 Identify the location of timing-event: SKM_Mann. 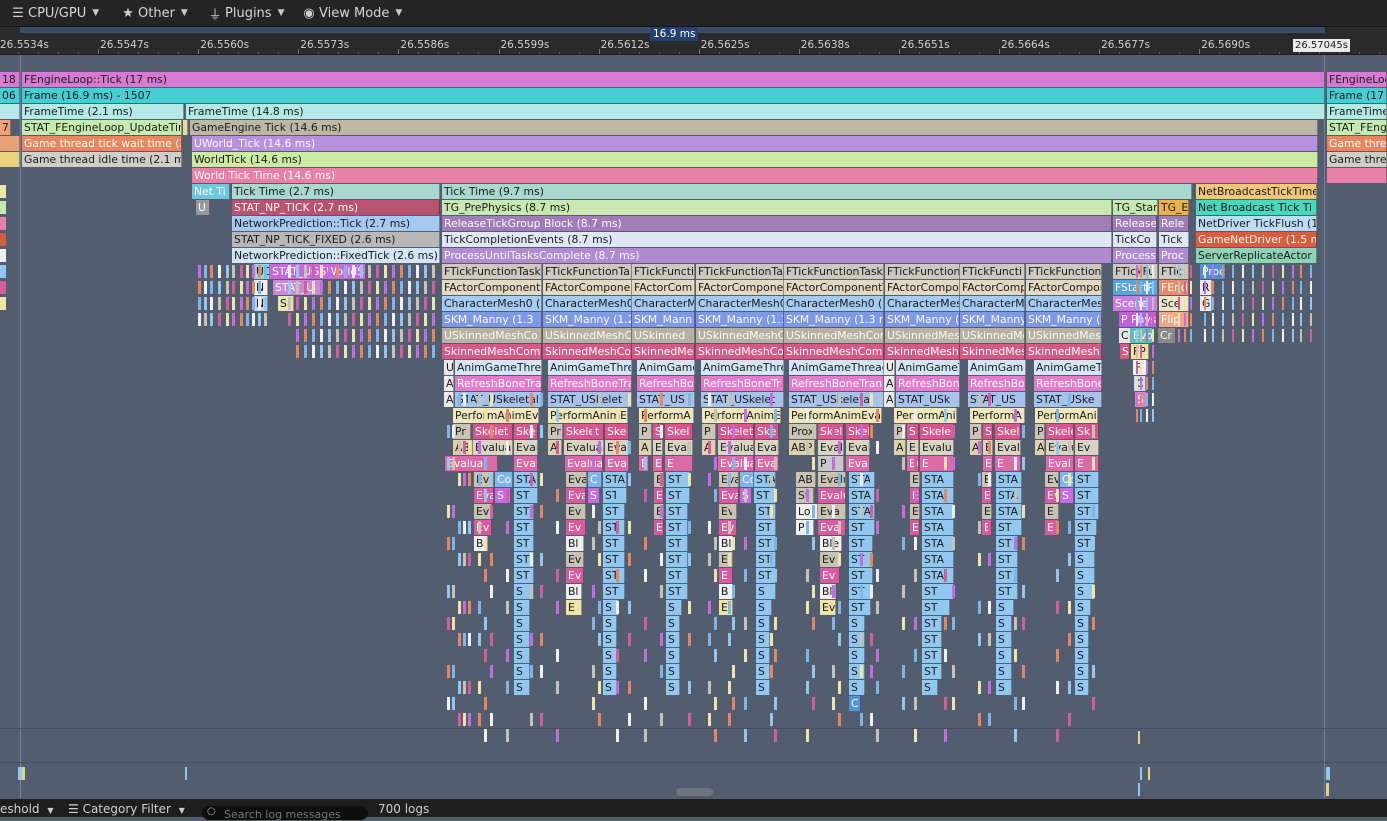
(663, 319).